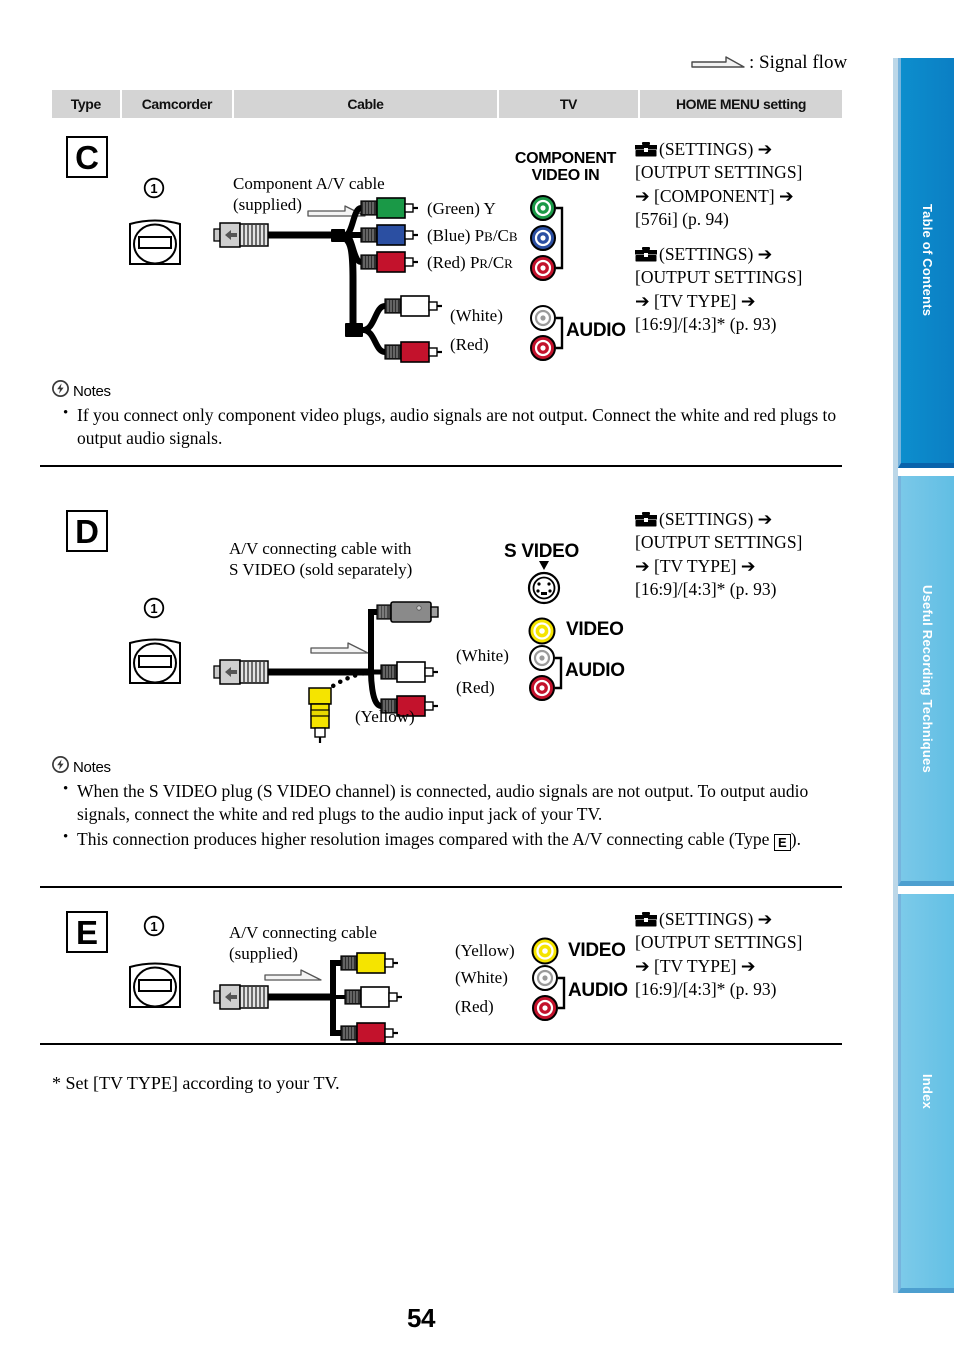 The height and width of the screenshot is (1357, 954). What do you see at coordinates (595, 670) in the screenshot?
I see `tv-jack-label-audio-d: AUDIO` at bounding box center [595, 670].